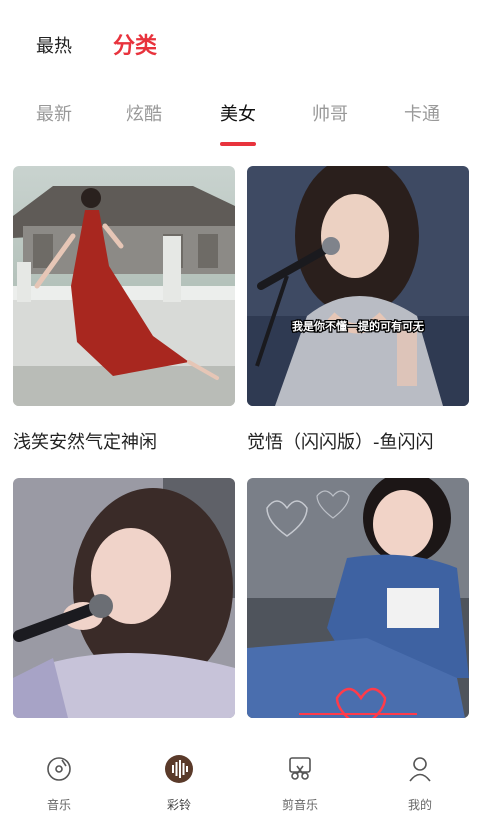 This screenshot has height=828, width=480. What do you see at coordinates (178, 805) in the screenshot?
I see `nav-ringback-label: 彩铃` at bounding box center [178, 805].